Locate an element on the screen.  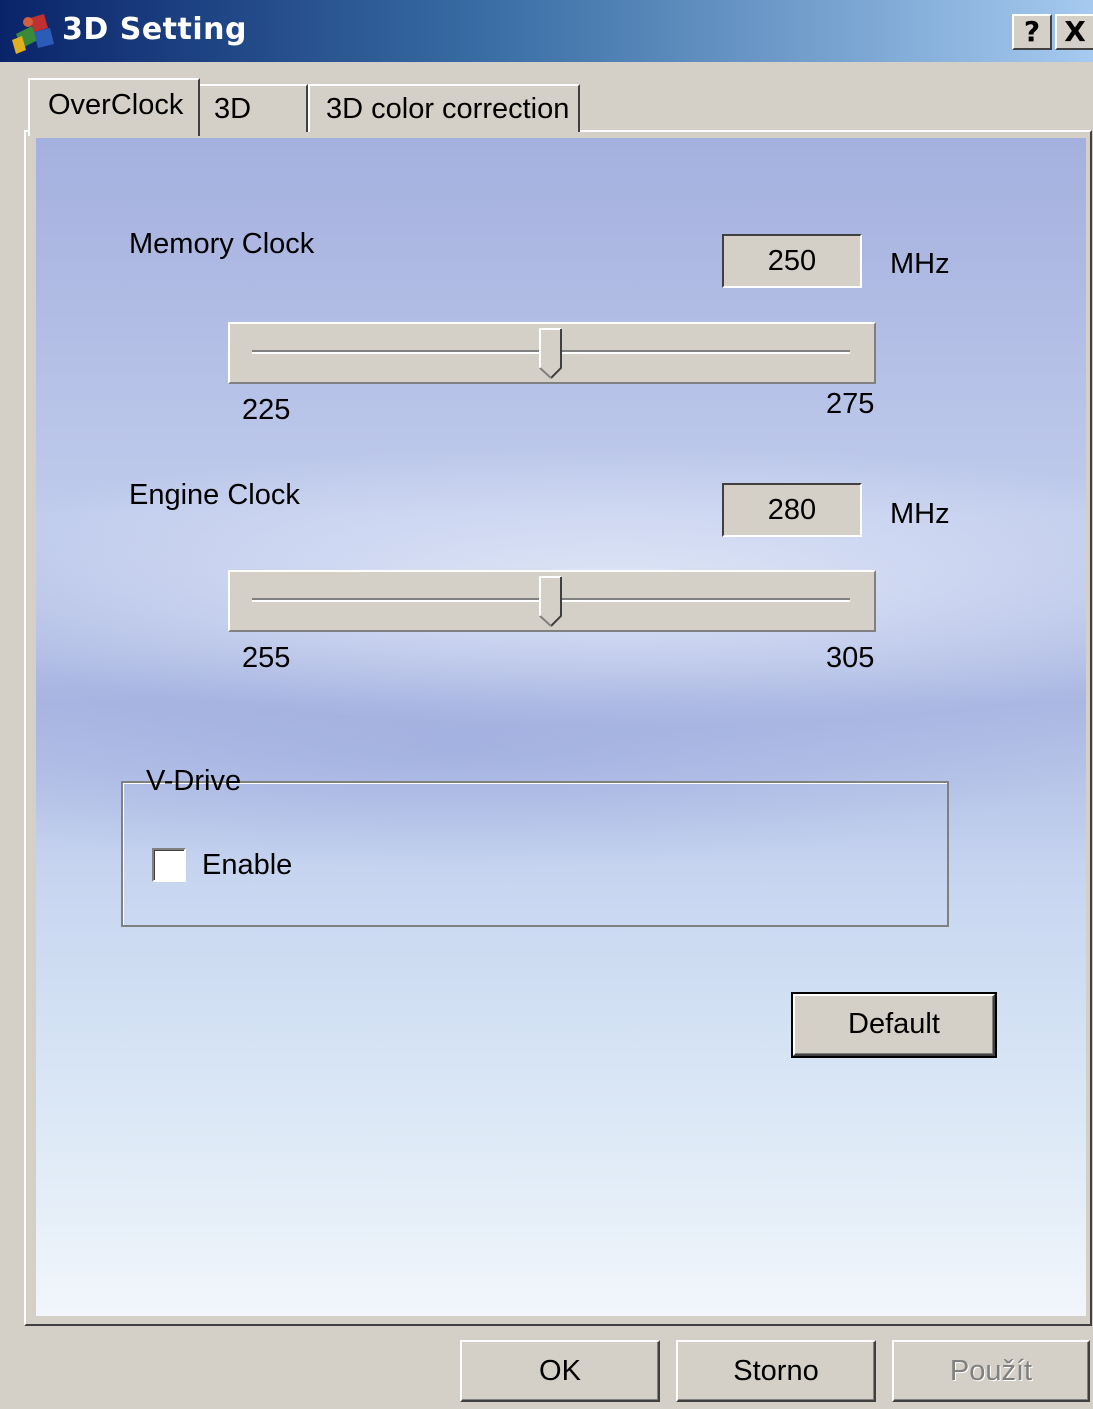
window-title: 3D Setting is located at coordinates (154, 29).